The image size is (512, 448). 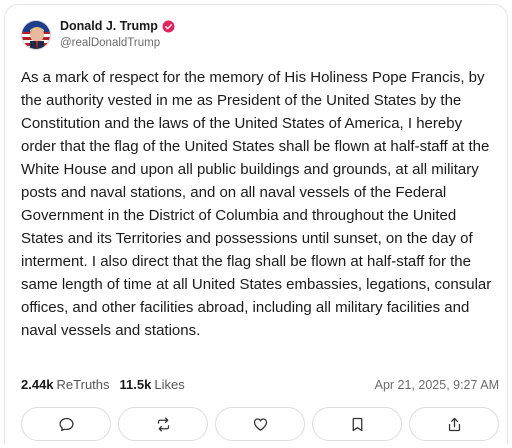 I want to click on retruths-label: ReTruths, so click(x=83, y=384).